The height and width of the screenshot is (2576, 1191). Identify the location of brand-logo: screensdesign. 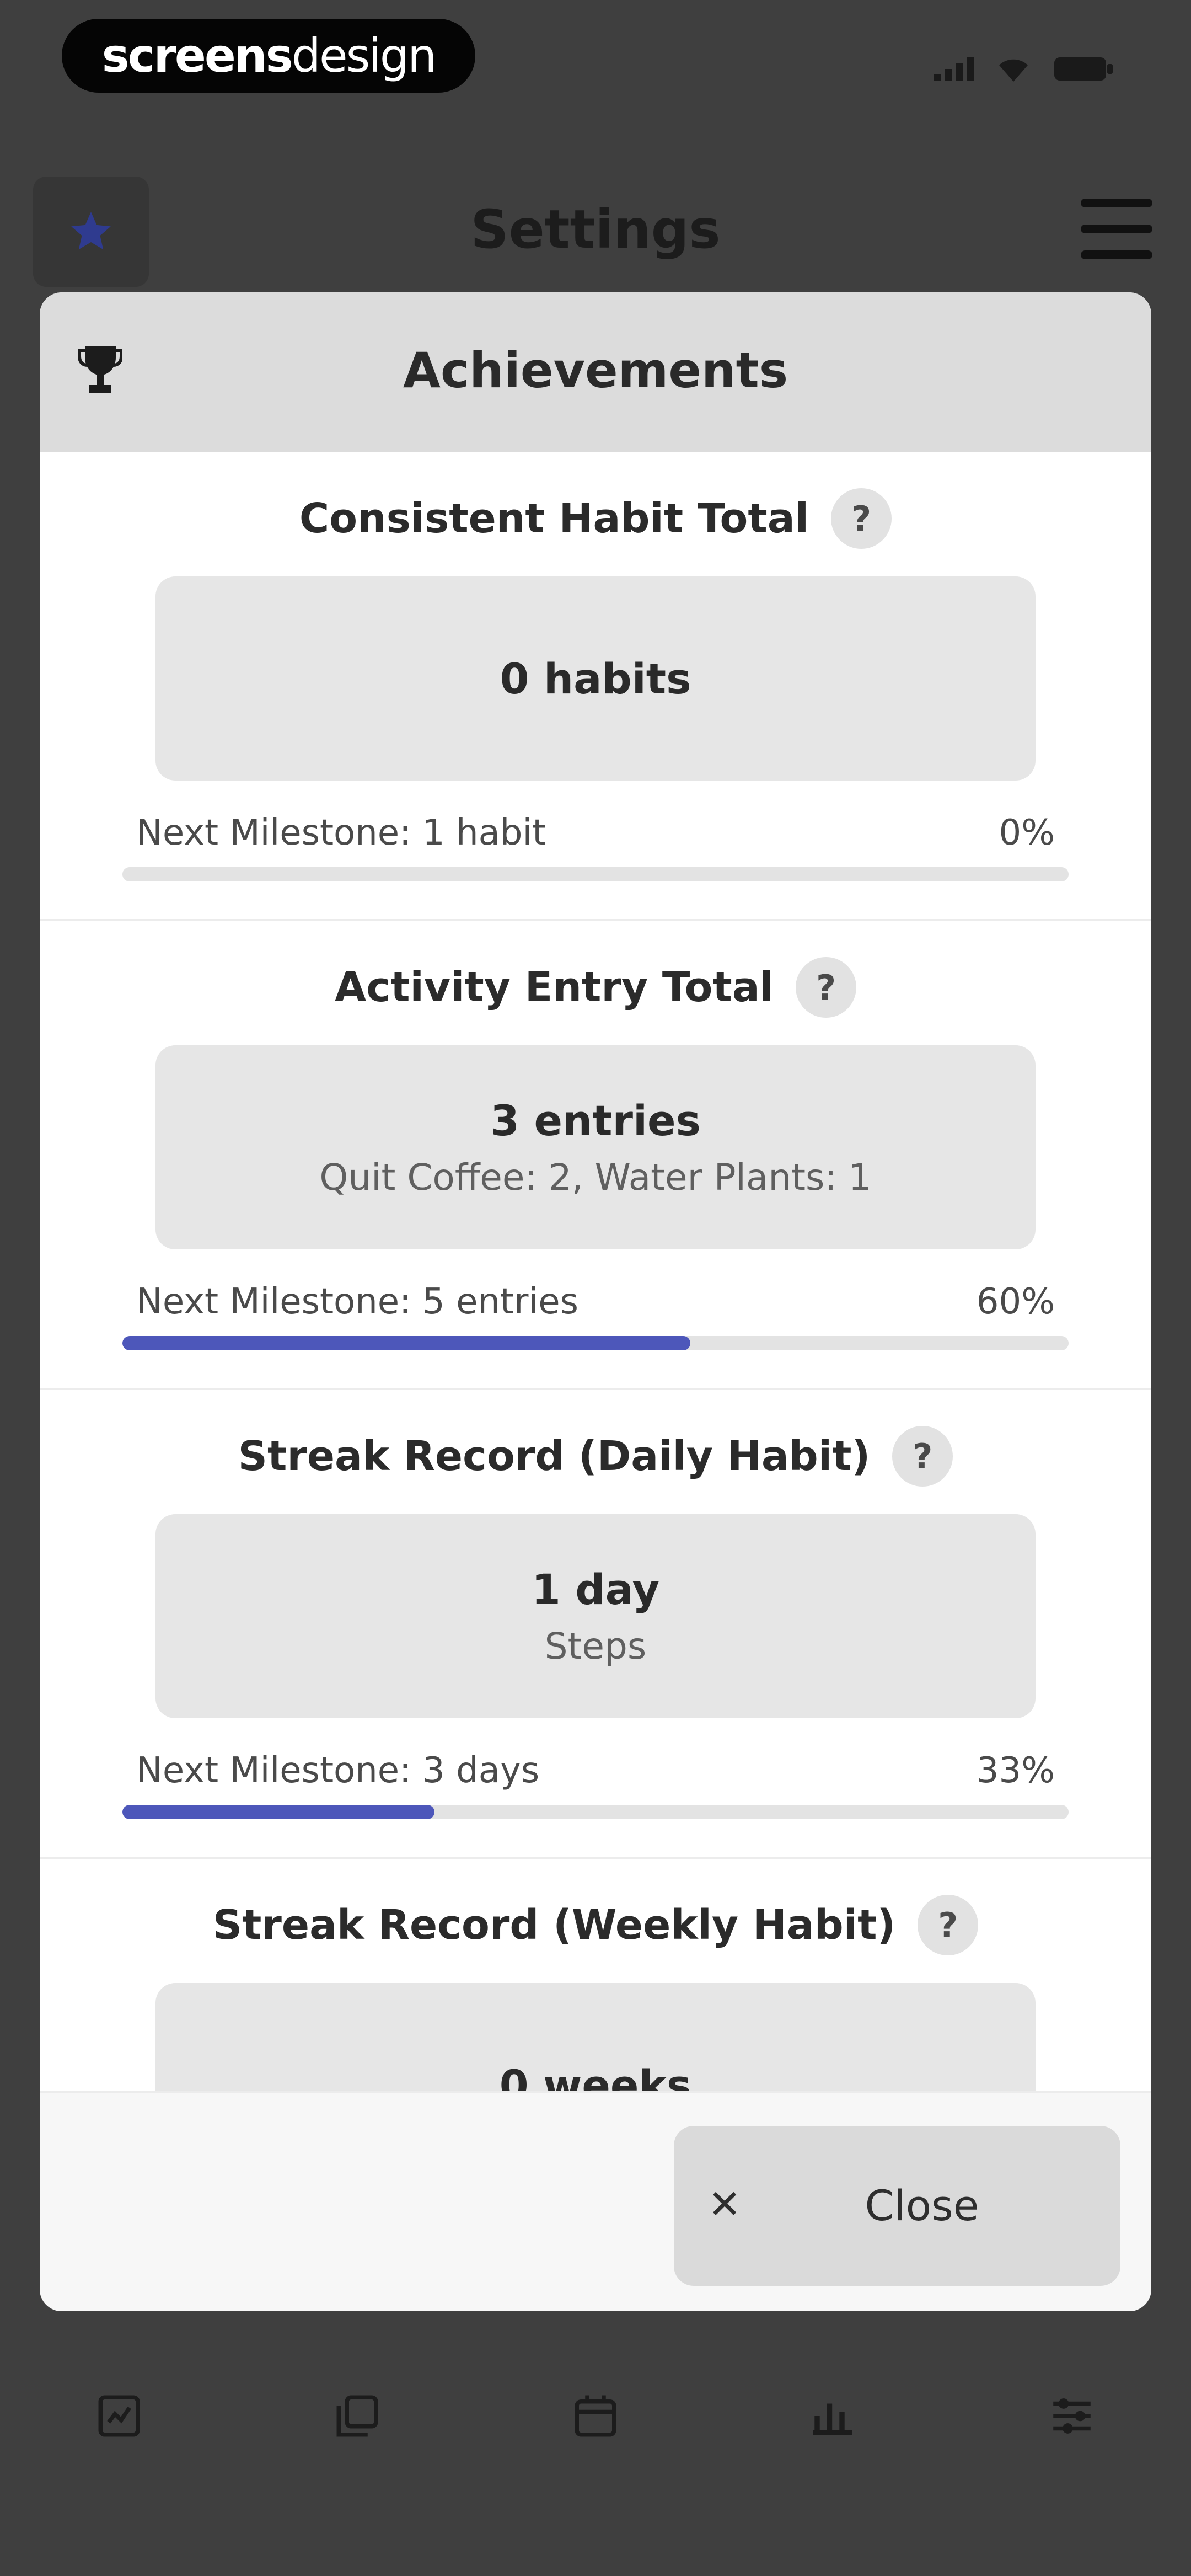
(268, 56).